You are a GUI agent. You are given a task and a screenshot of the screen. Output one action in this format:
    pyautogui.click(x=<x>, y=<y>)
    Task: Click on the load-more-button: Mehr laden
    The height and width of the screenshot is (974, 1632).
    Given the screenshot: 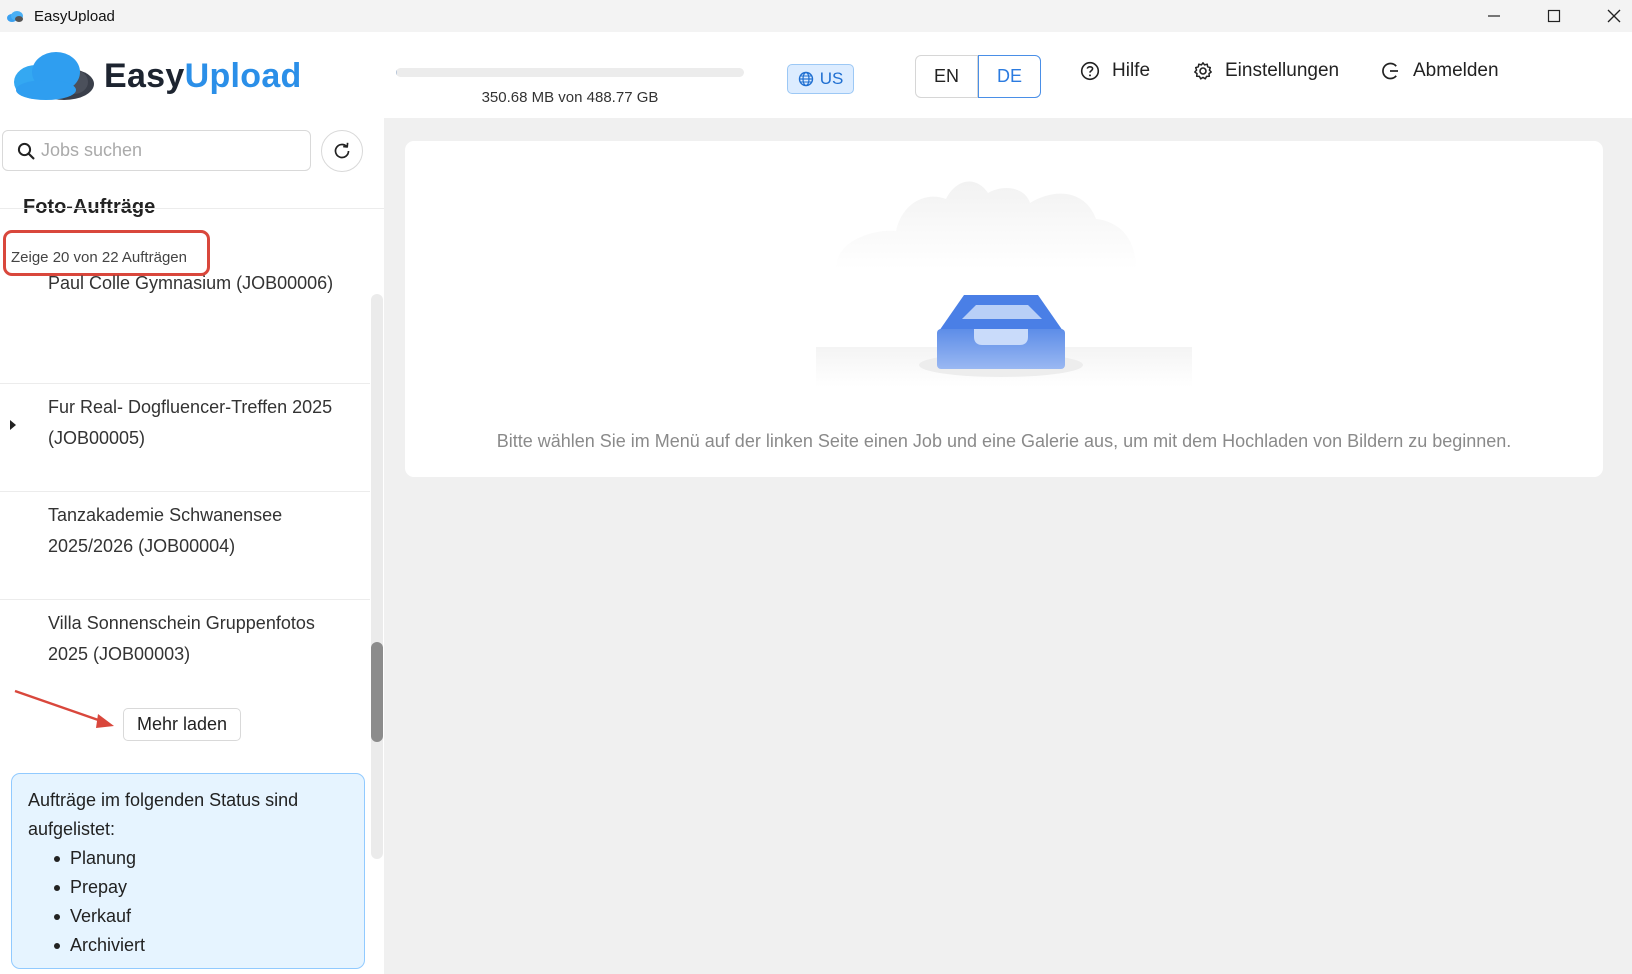 What is the action you would take?
    pyautogui.click(x=182, y=724)
    